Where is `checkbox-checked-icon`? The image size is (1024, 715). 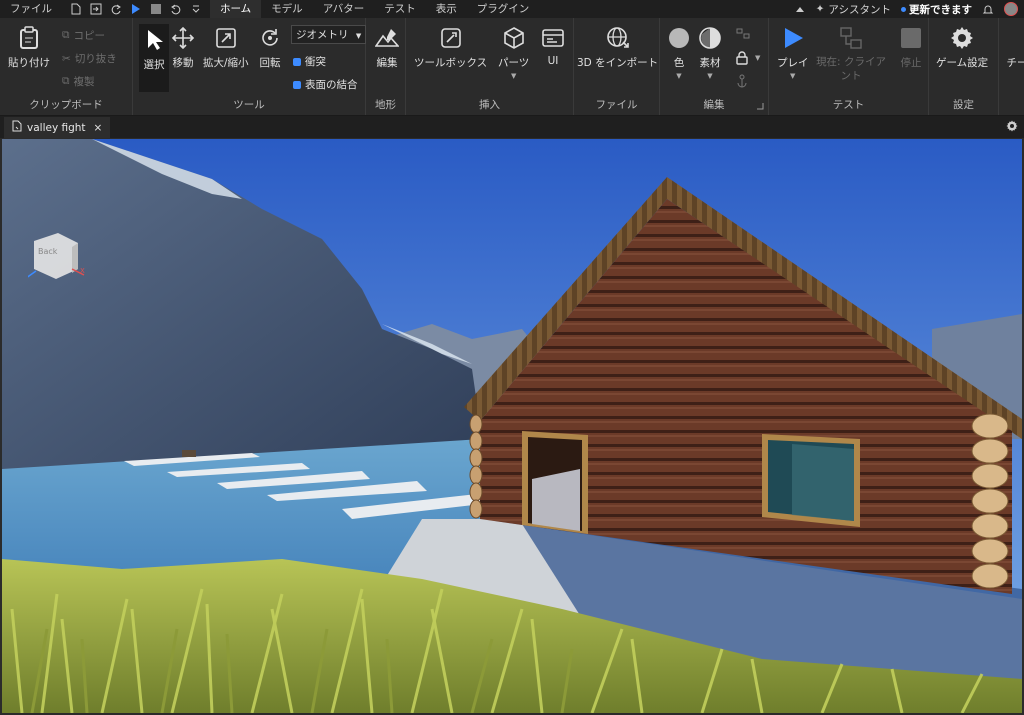 checkbox-checked-icon is located at coordinates (297, 84).